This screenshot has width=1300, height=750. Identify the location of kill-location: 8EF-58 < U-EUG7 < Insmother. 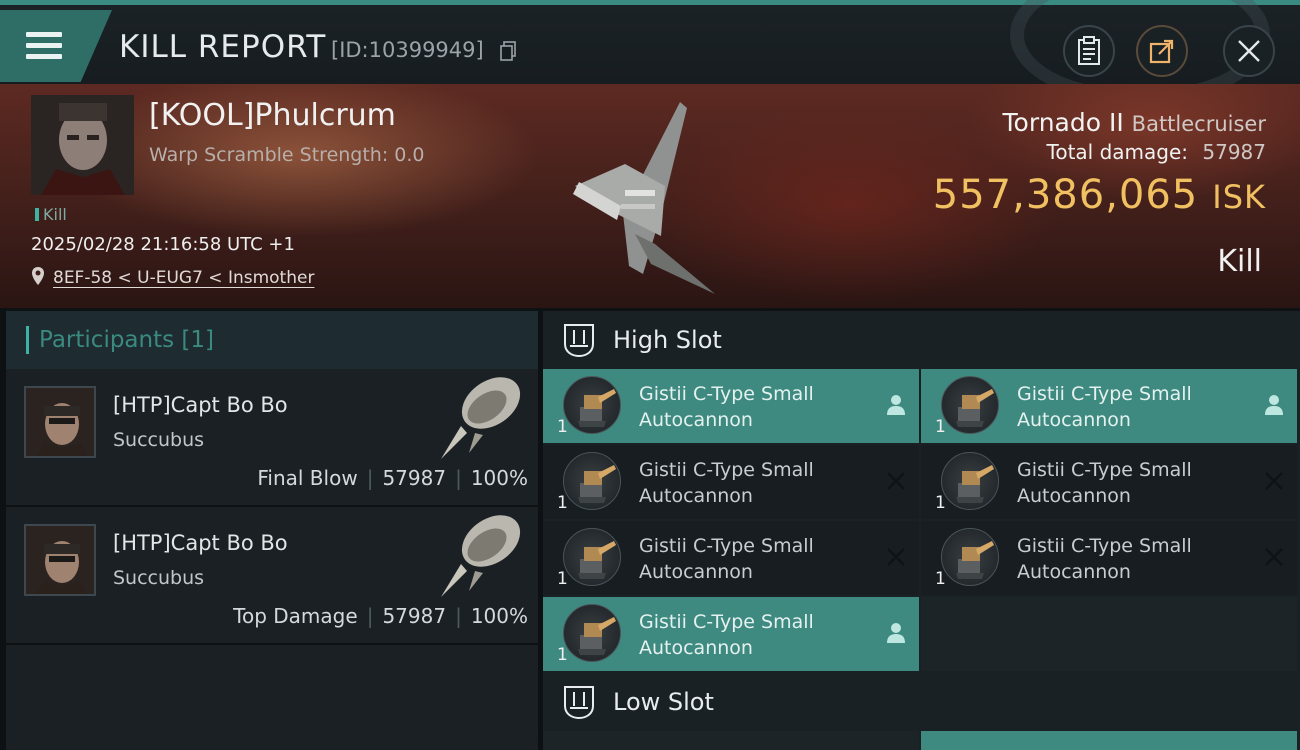
(172, 277).